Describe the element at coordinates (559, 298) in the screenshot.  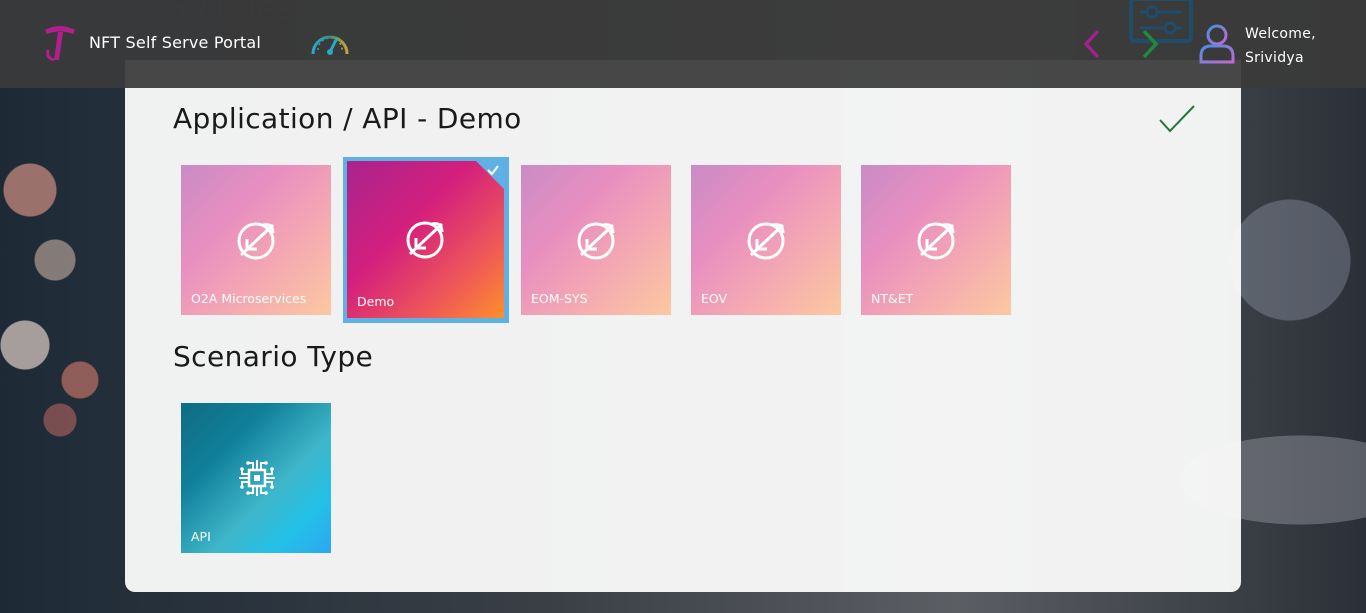
I see `tile-label: EOM-SYS` at that location.